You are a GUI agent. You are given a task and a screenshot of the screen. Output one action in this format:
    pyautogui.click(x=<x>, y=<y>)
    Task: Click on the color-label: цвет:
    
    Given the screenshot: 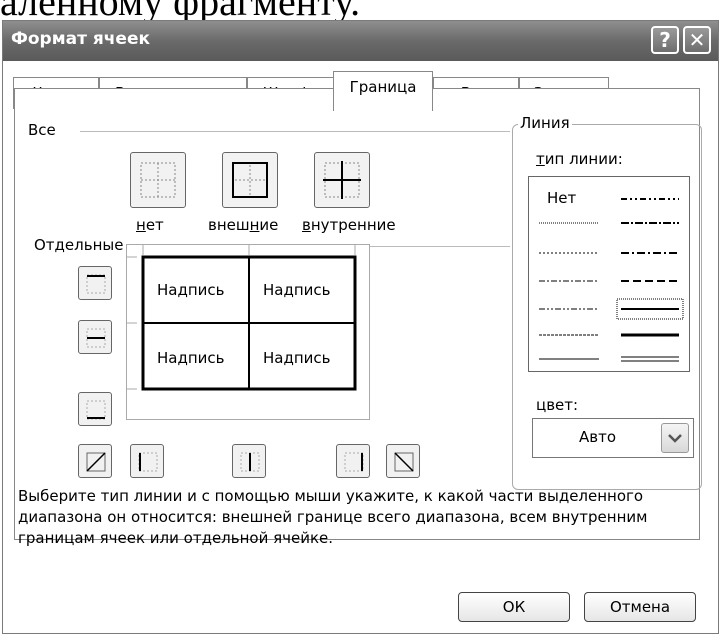 What is the action you would take?
    pyautogui.click(x=557, y=405)
    